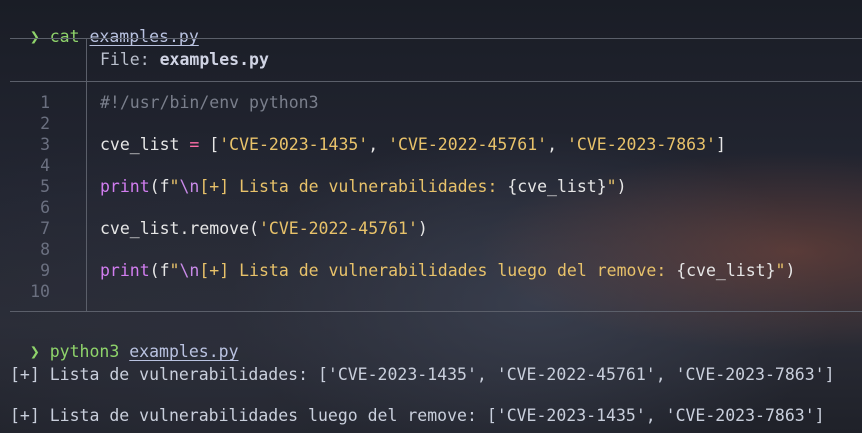 Image resolution: width=862 pixels, height=433 pixels. Describe the element at coordinates (214, 144) in the screenshot. I see `code-token: [` at that location.